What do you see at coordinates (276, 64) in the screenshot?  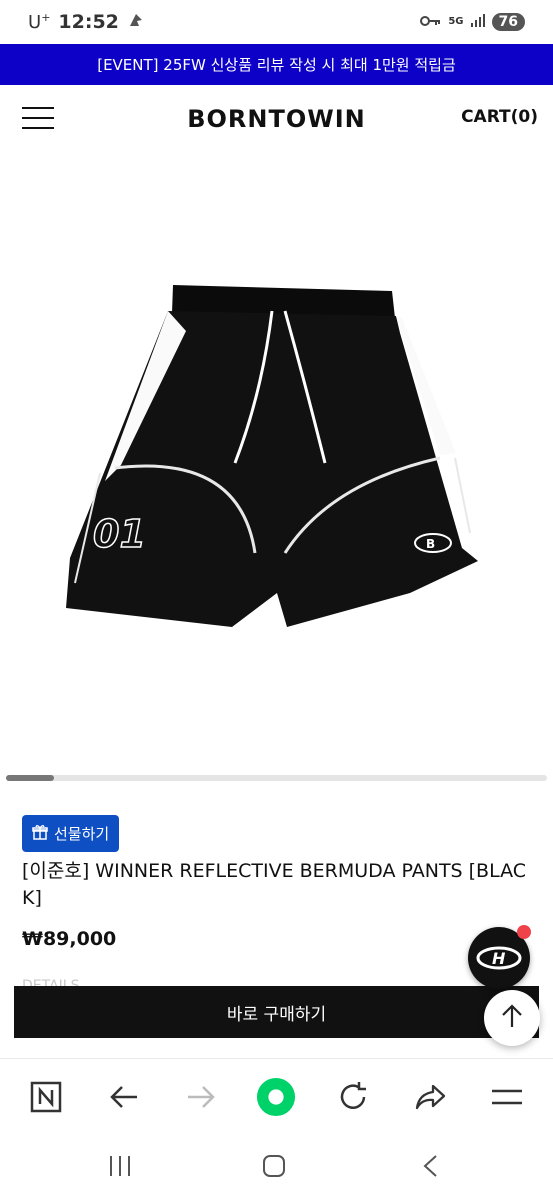 I see `event-banner: [EVENT] 25FW 신상품 리뷰 작성 시 최대 1만원 적립금` at bounding box center [276, 64].